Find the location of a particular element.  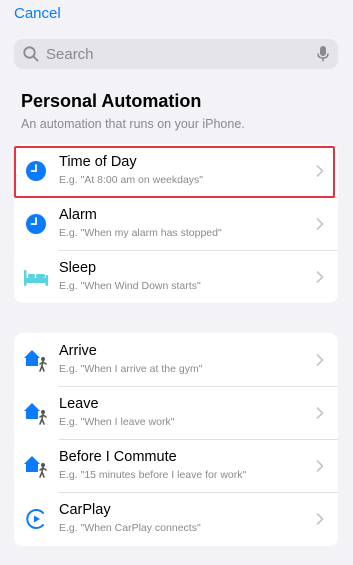

row-subtitle: E.g. "When CarPlay connects" is located at coordinates (130, 528).